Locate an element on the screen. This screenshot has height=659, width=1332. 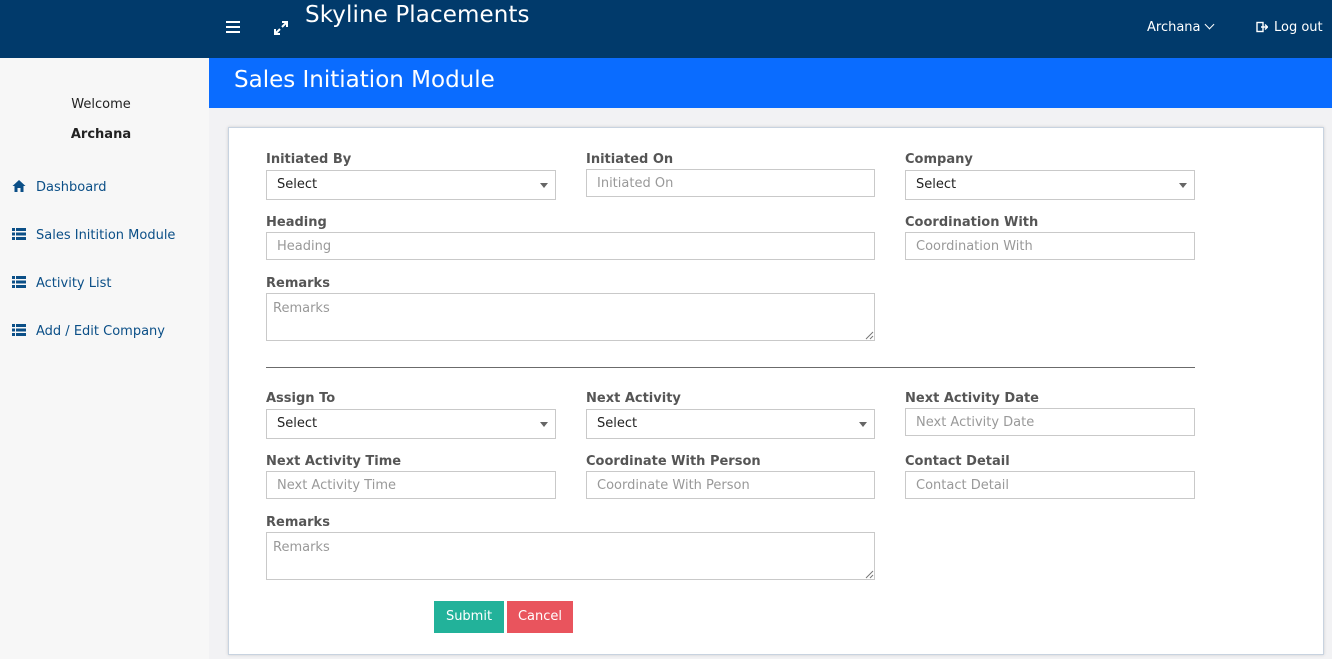
logout-label: Log out is located at coordinates (1298, 27).